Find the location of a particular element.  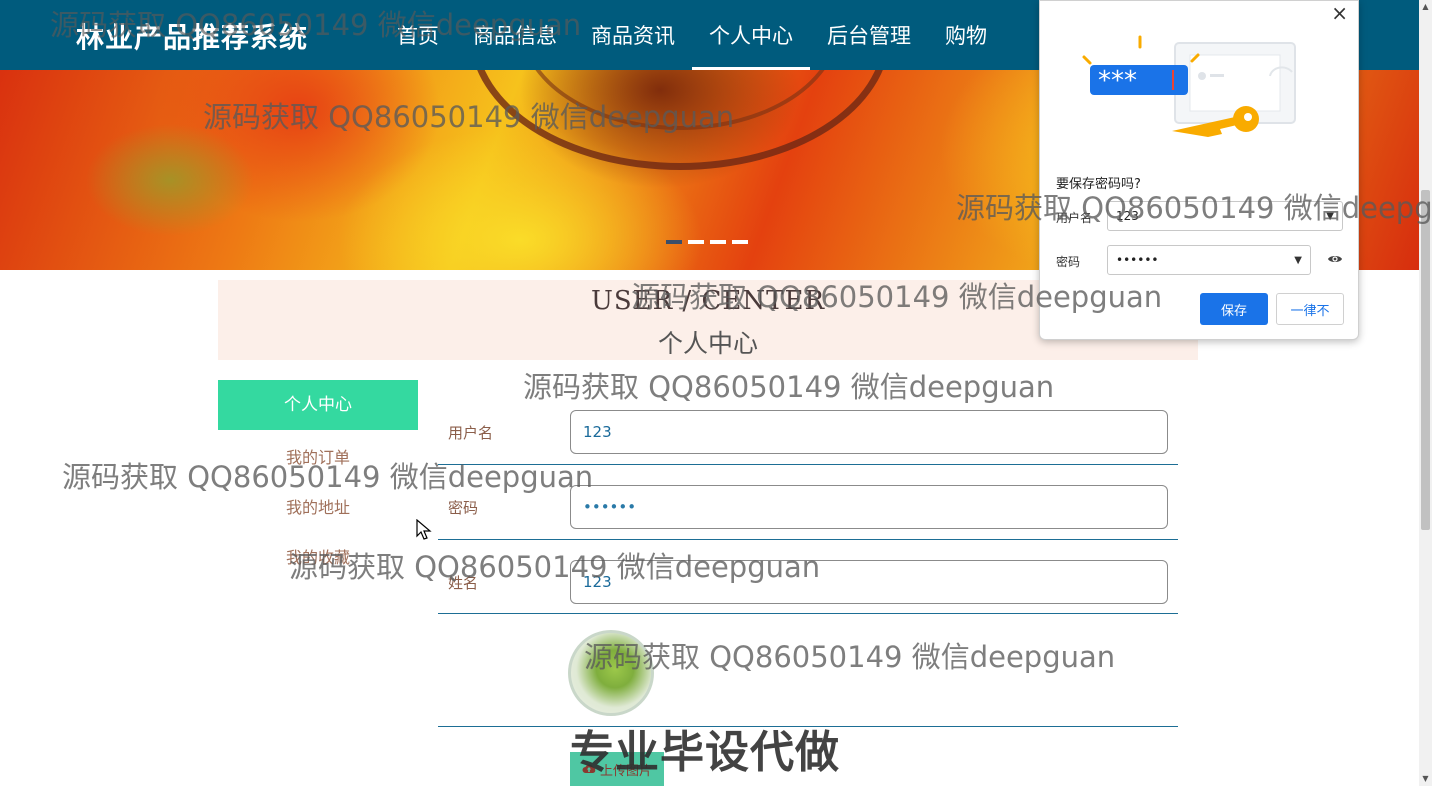

eye-icon is located at coordinates (1335, 259).